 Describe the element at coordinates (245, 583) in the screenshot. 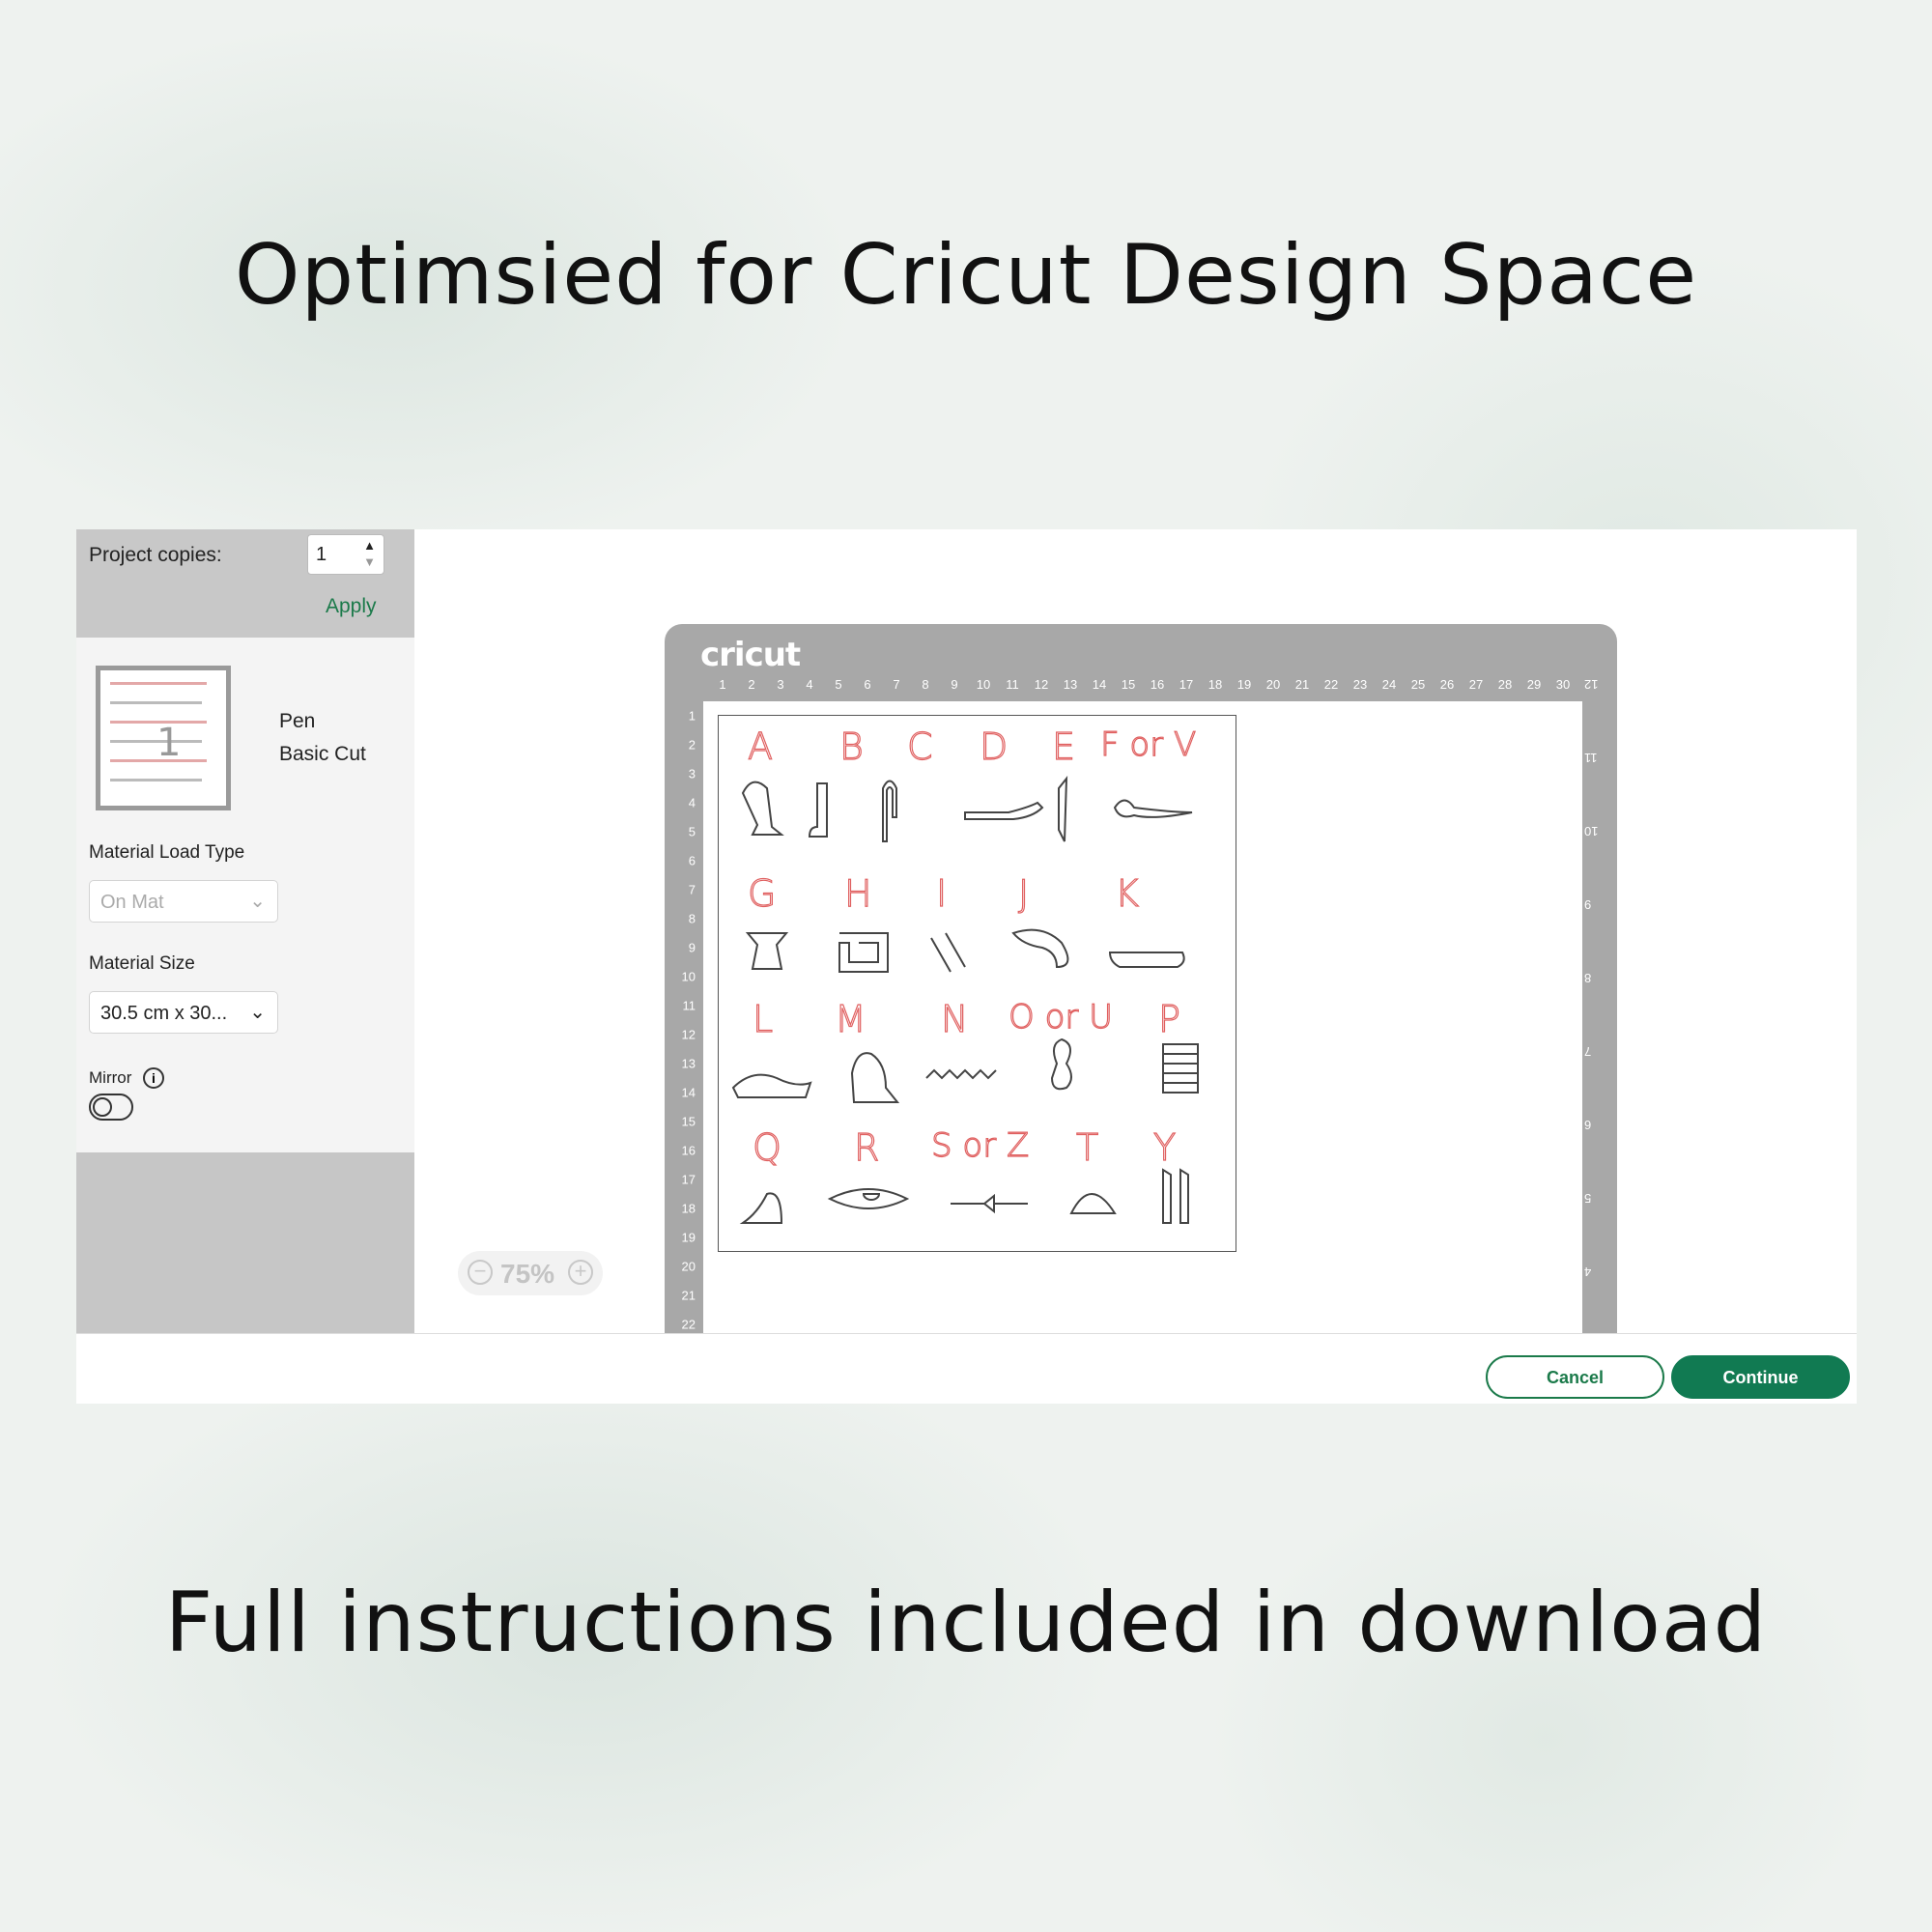

I see `project-copies-panel: Project copies: 1 ▲ ▼ Apply` at that location.